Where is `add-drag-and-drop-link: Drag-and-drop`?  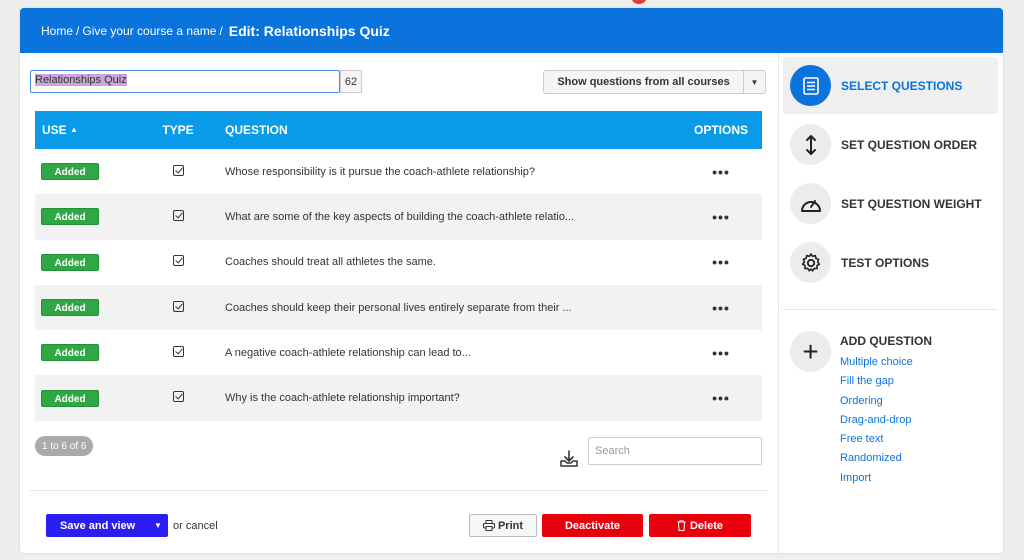 add-drag-and-drop-link: Drag-and-drop is located at coordinates (876, 420).